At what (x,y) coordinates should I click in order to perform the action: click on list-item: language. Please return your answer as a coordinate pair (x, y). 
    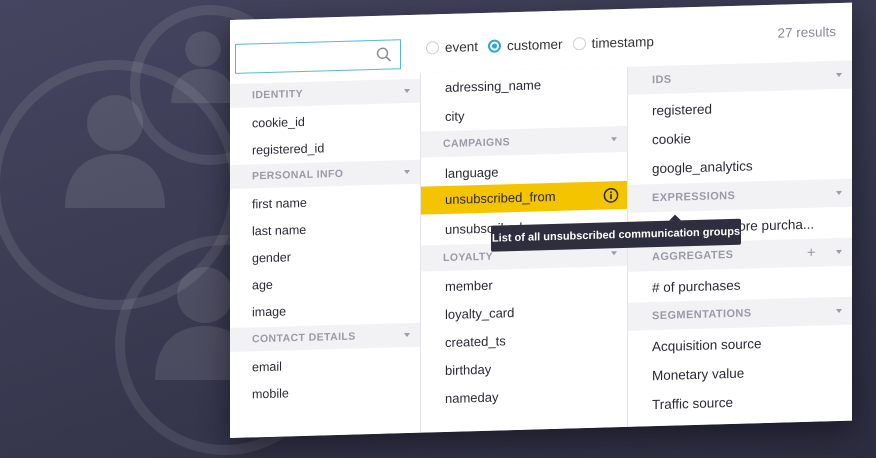
    Looking at the image, I should click on (472, 173).